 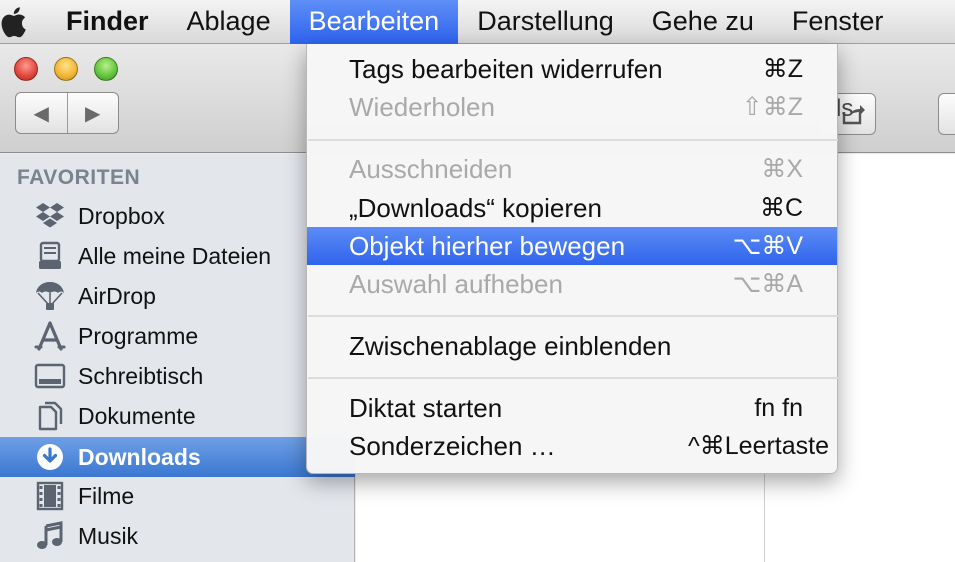 What do you see at coordinates (778, 407) in the screenshot?
I see `menu-item-shortcut: fn fn` at bounding box center [778, 407].